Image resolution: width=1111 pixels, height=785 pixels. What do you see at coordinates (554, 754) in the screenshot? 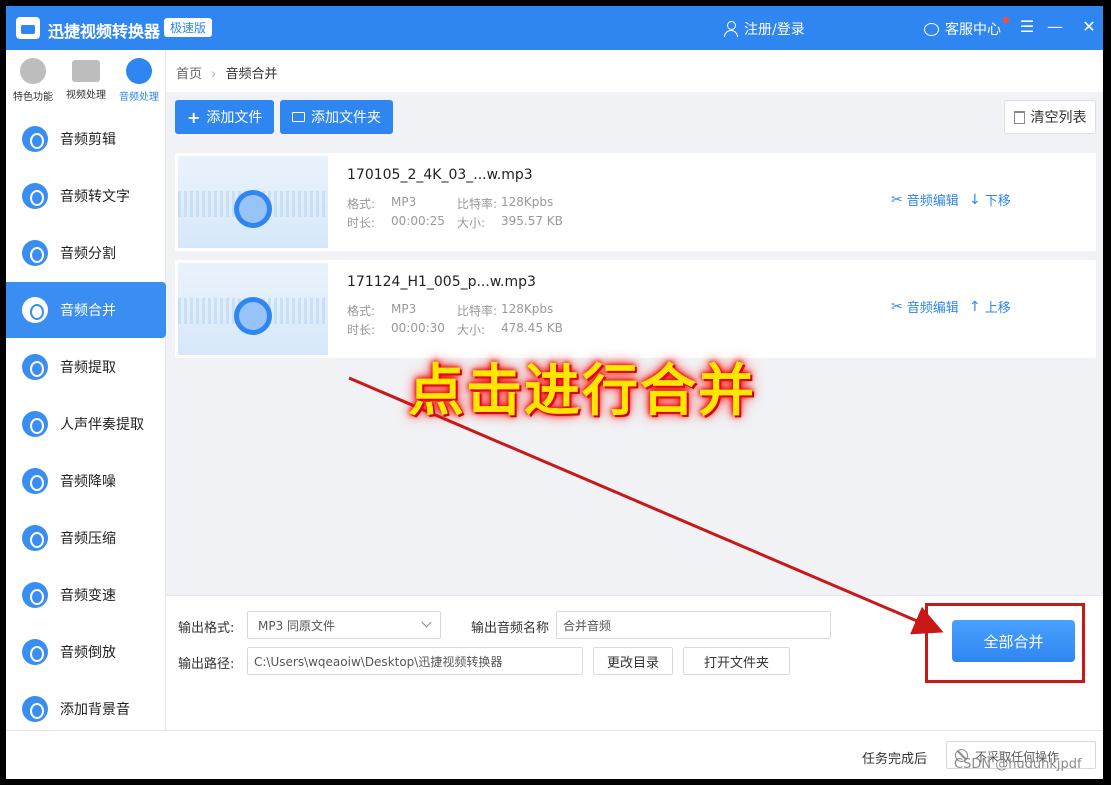
I see `status-bar: 任务完成后 不采取任何操作 CSDN @hudunkjpdf` at bounding box center [554, 754].